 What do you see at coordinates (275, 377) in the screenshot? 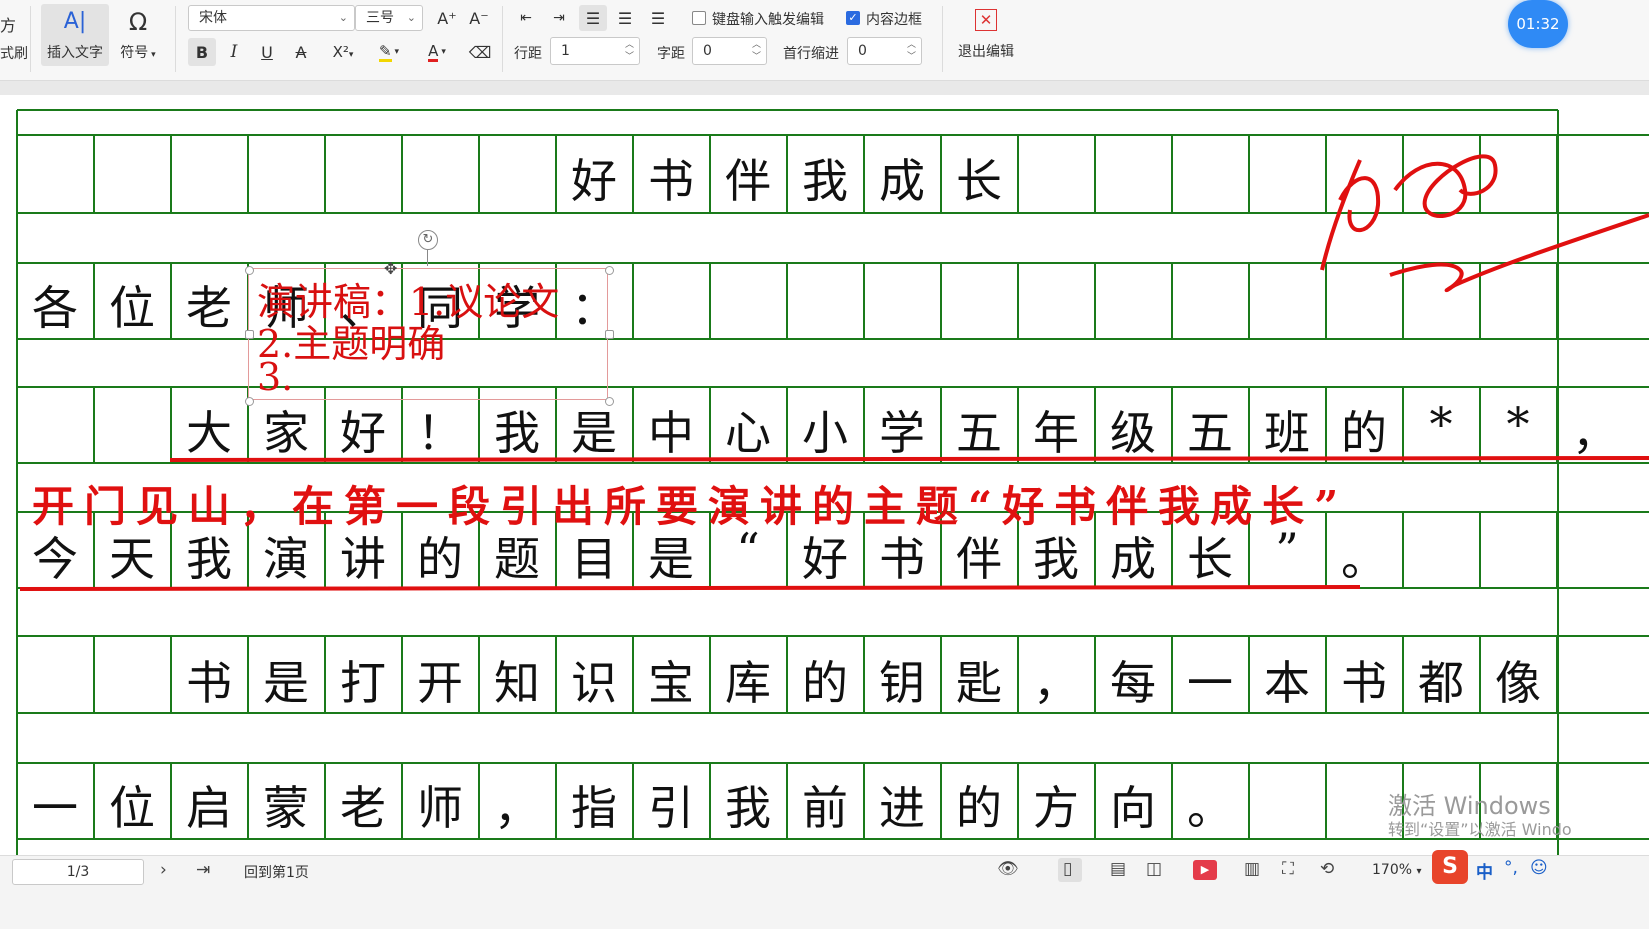
I see `textbox-line-3: 3.` at bounding box center [275, 377].